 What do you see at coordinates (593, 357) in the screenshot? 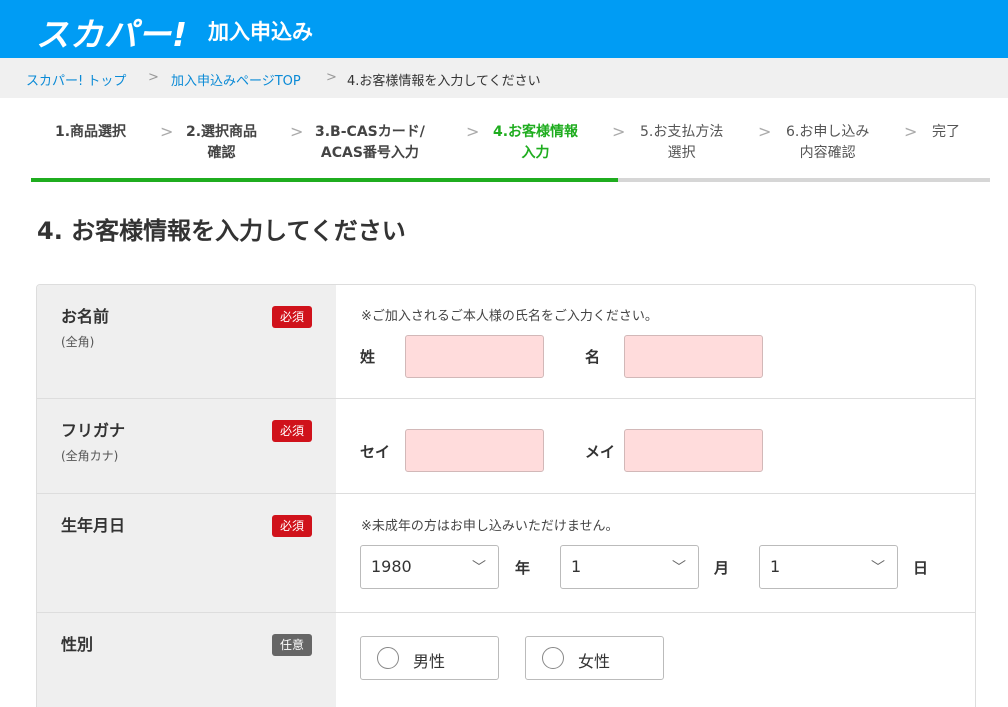
I see `first-name-label: 名` at bounding box center [593, 357].